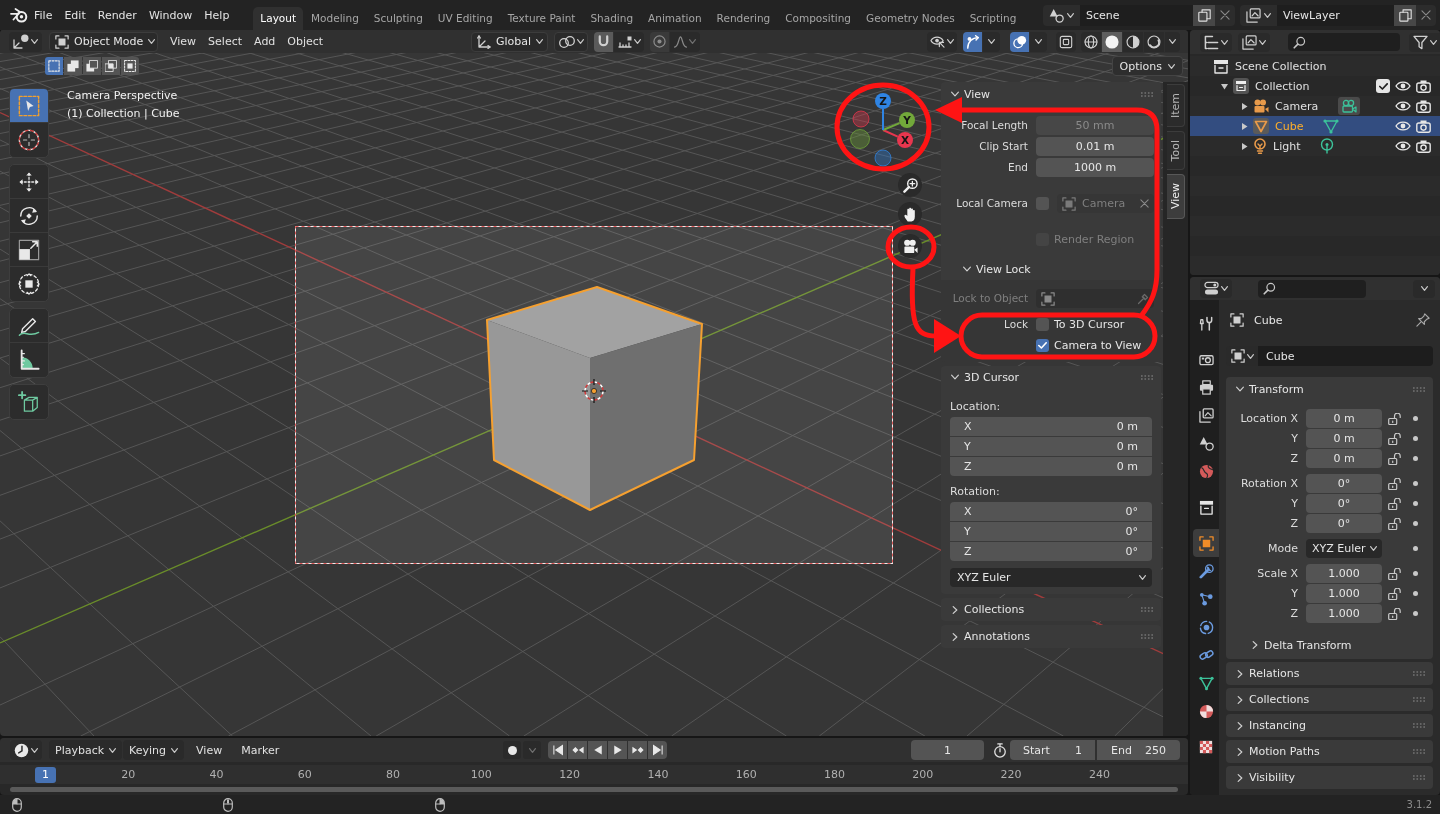 The width and height of the screenshot is (1440, 814). What do you see at coordinates (1095, 146) in the screenshot?
I see `number-field: 0.01 m` at bounding box center [1095, 146].